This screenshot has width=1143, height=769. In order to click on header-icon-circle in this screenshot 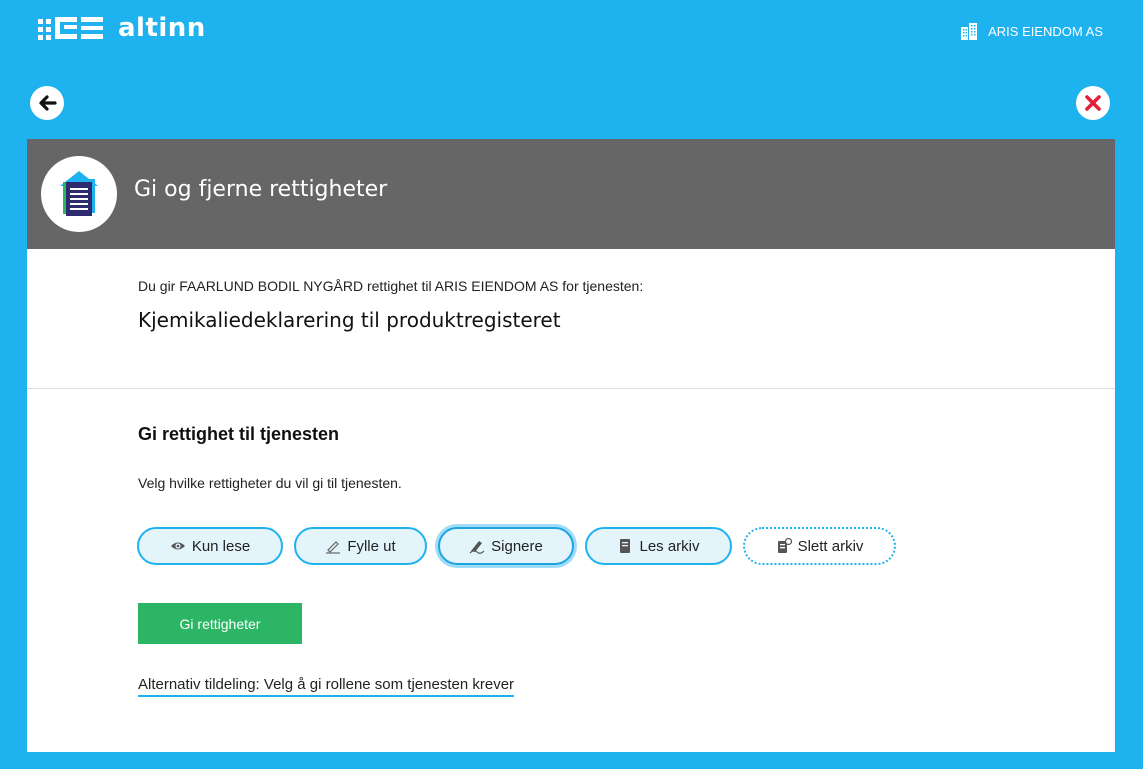, I will do `click(79, 194)`.